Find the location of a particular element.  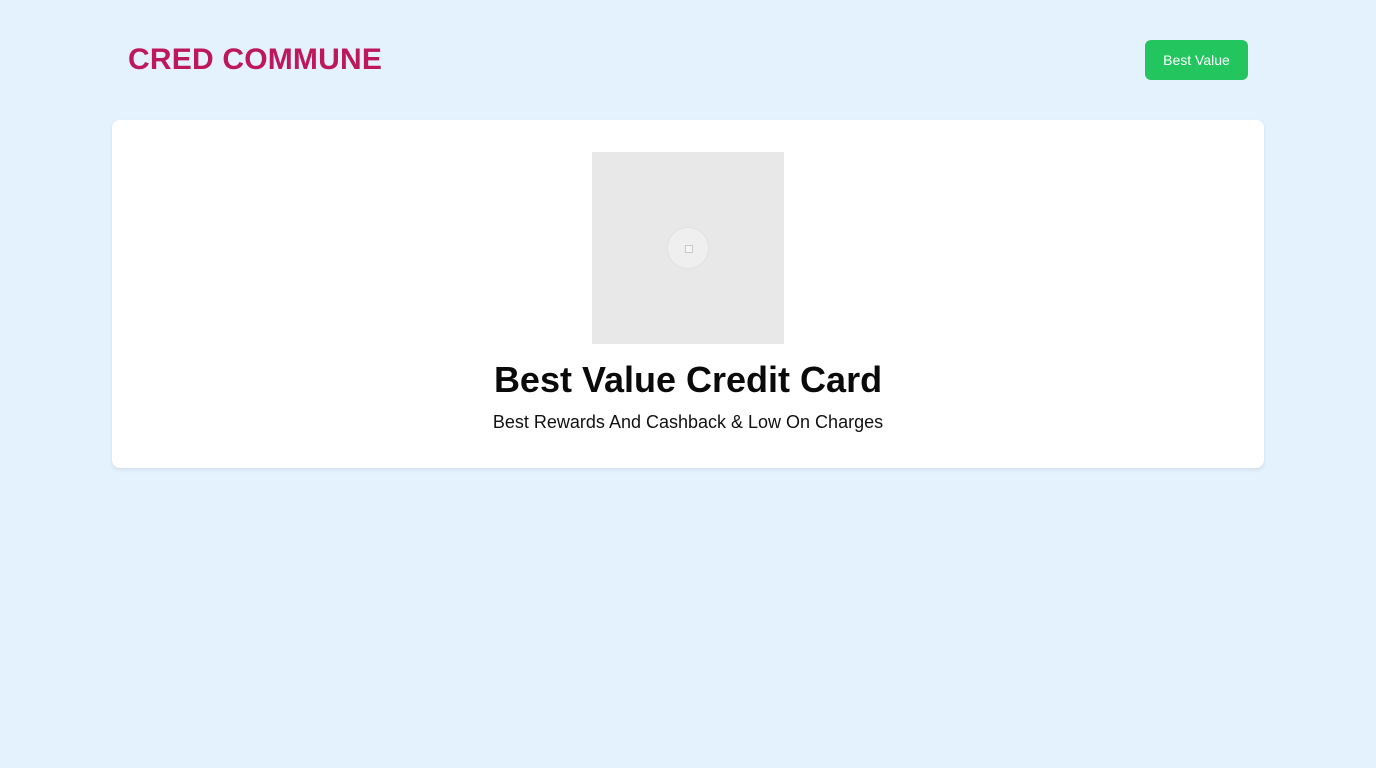

best-value-button: Best Value is located at coordinates (1196, 60).